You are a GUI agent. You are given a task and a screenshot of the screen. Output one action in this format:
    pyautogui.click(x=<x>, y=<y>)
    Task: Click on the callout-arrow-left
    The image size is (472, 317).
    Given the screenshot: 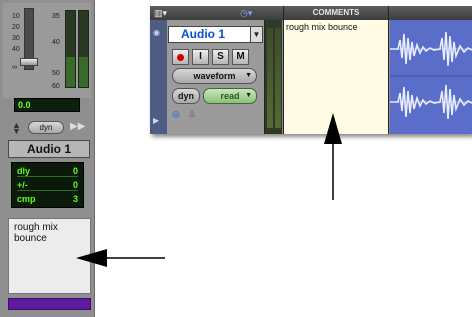 What is the action you would take?
    pyautogui.click(x=120, y=258)
    